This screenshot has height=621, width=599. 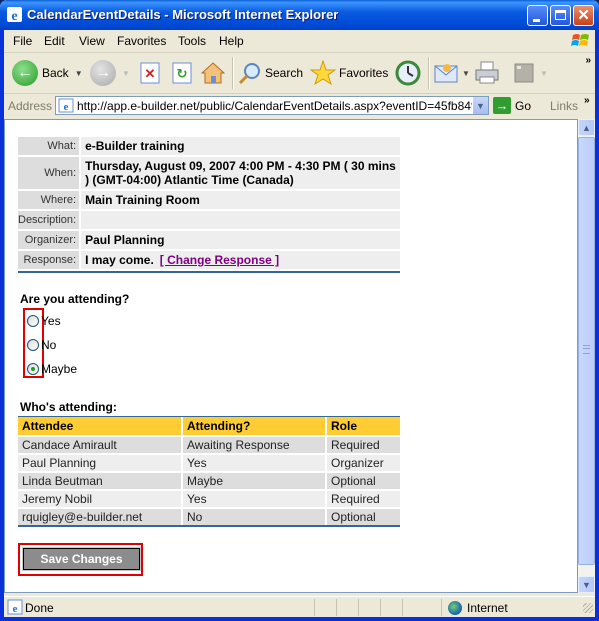 What do you see at coordinates (537, 15) in the screenshot?
I see `minimize-button` at bounding box center [537, 15].